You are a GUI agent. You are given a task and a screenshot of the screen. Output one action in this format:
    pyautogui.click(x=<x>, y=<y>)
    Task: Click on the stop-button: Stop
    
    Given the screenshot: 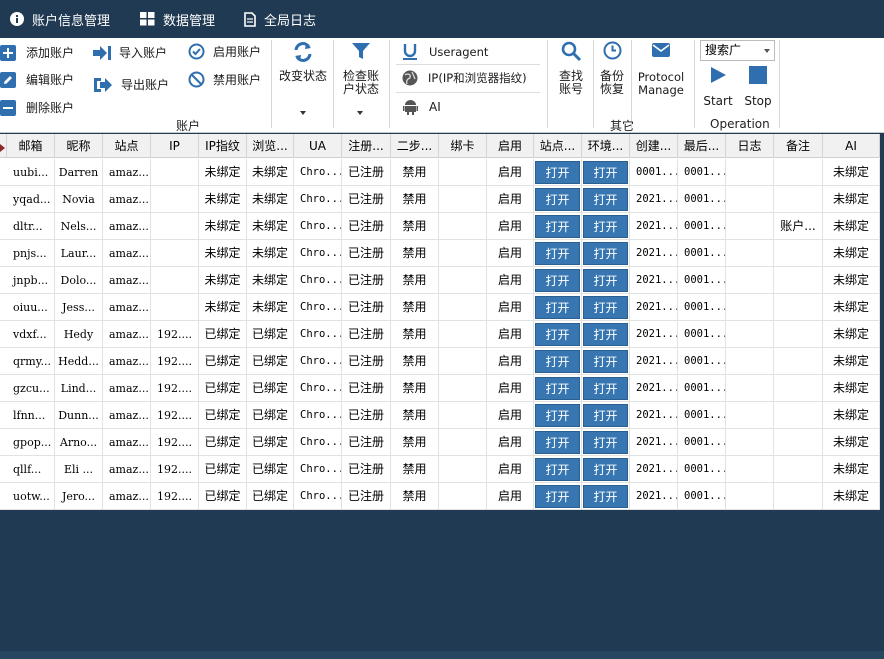 What is the action you would take?
    pyautogui.click(x=758, y=87)
    